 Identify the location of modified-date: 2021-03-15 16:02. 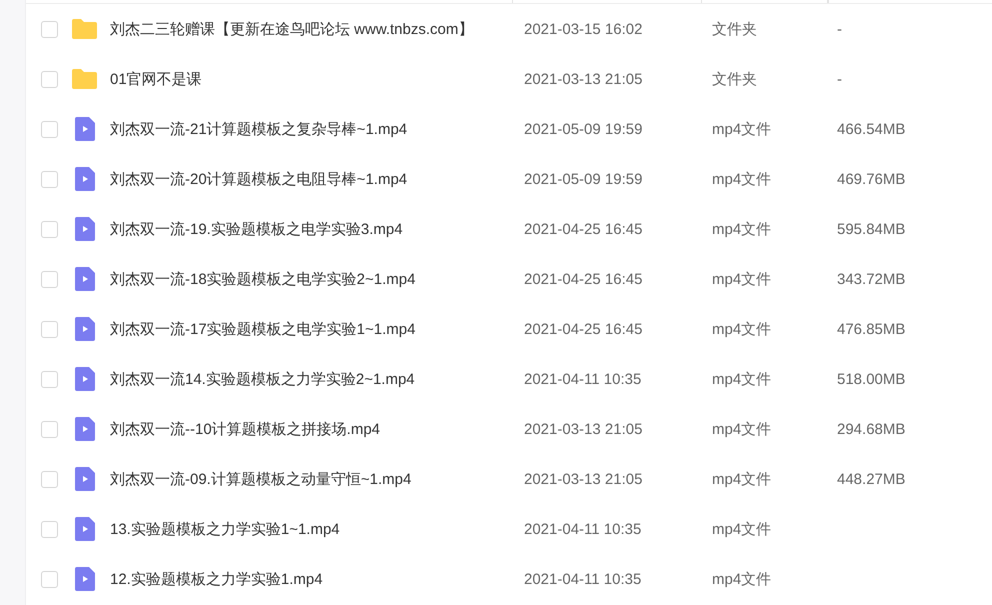
(583, 29).